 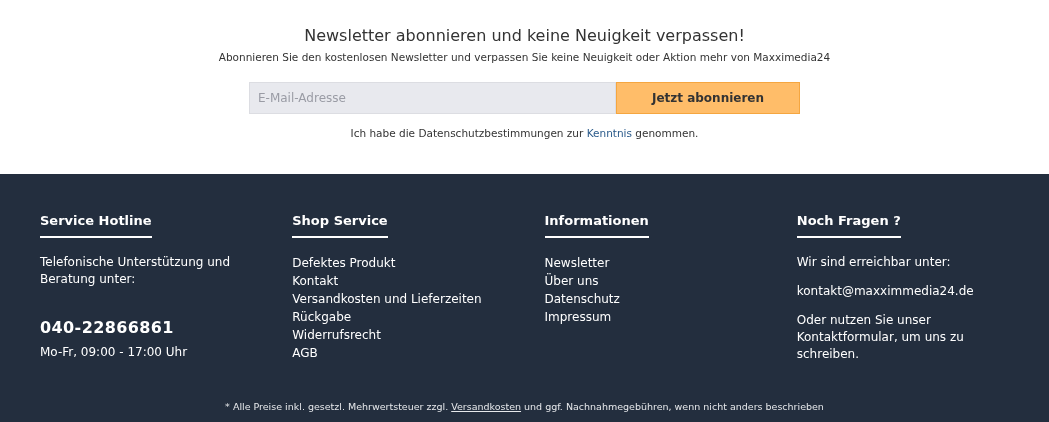 I want to click on shipping-link: Versandkosten, so click(x=486, y=406).